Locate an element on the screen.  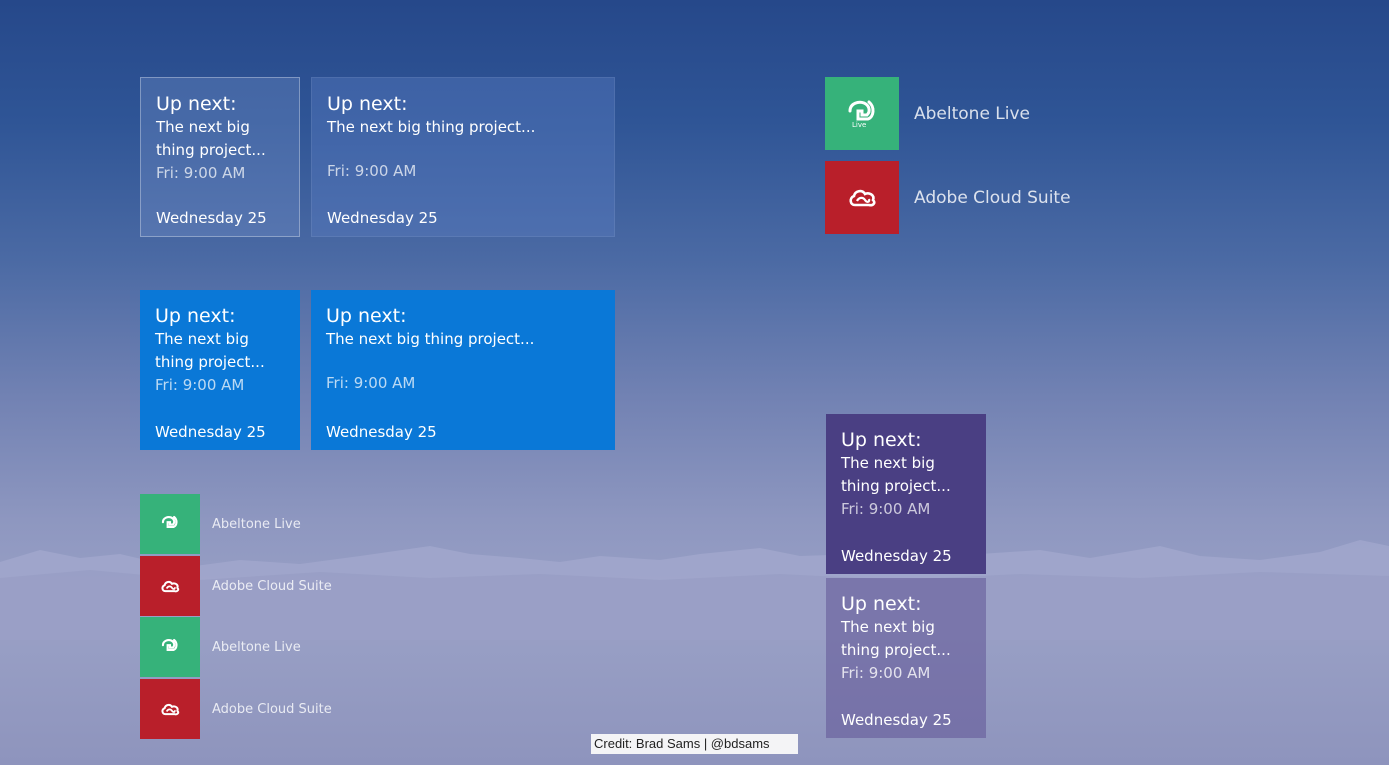
app-entry-adobe-large: Adobe Cloud Suite is located at coordinates (948, 197).